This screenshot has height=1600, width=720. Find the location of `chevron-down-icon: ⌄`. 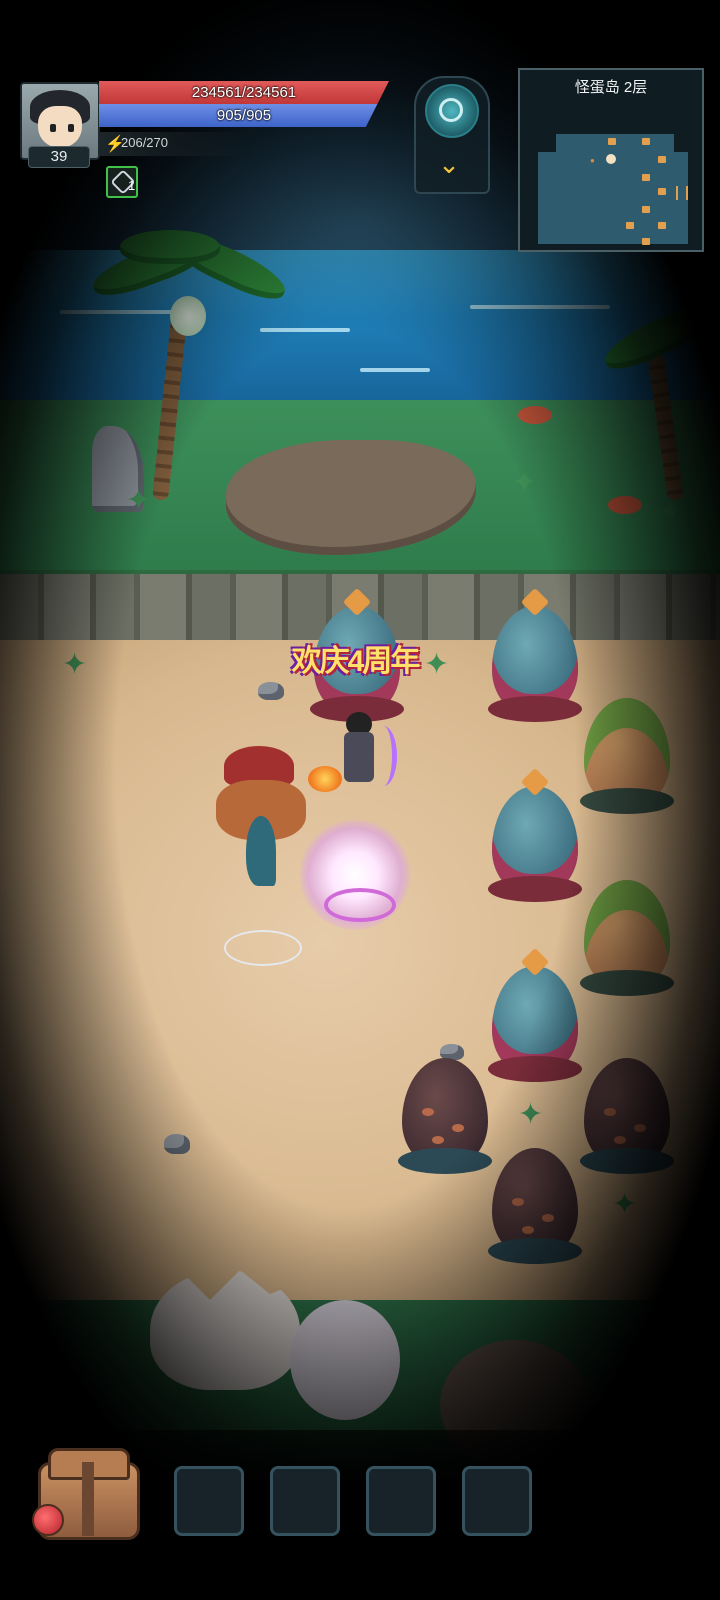

chevron-down-icon: ⌄ is located at coordinates (449, 164).